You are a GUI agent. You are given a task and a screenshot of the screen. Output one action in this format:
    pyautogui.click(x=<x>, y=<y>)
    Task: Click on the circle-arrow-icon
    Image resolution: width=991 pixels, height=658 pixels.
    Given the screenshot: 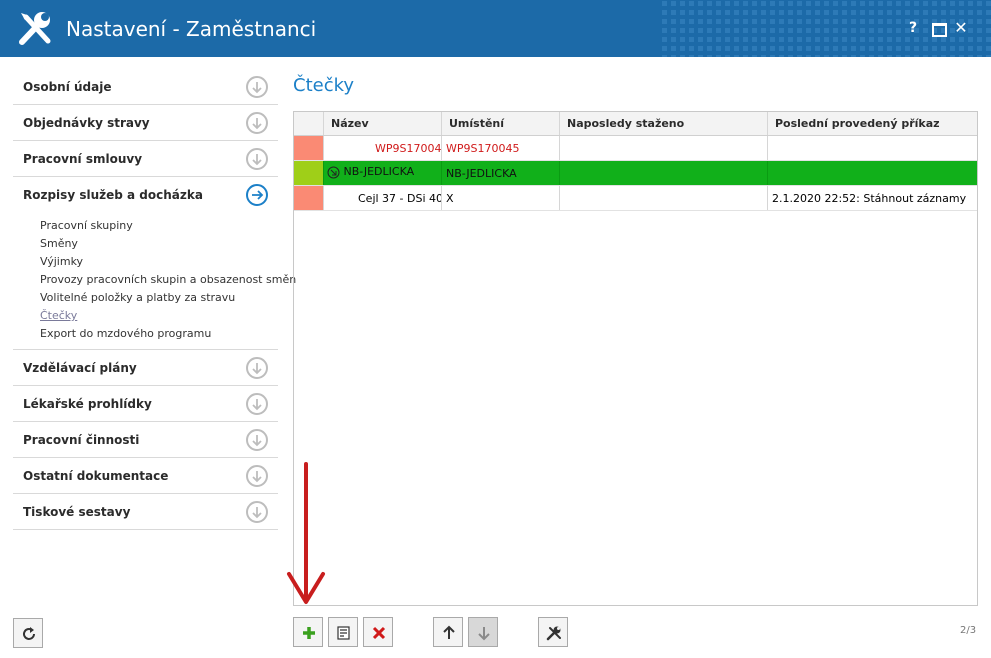 What is the action you would take?
    pyautogui.click(x=333, y=172)
    